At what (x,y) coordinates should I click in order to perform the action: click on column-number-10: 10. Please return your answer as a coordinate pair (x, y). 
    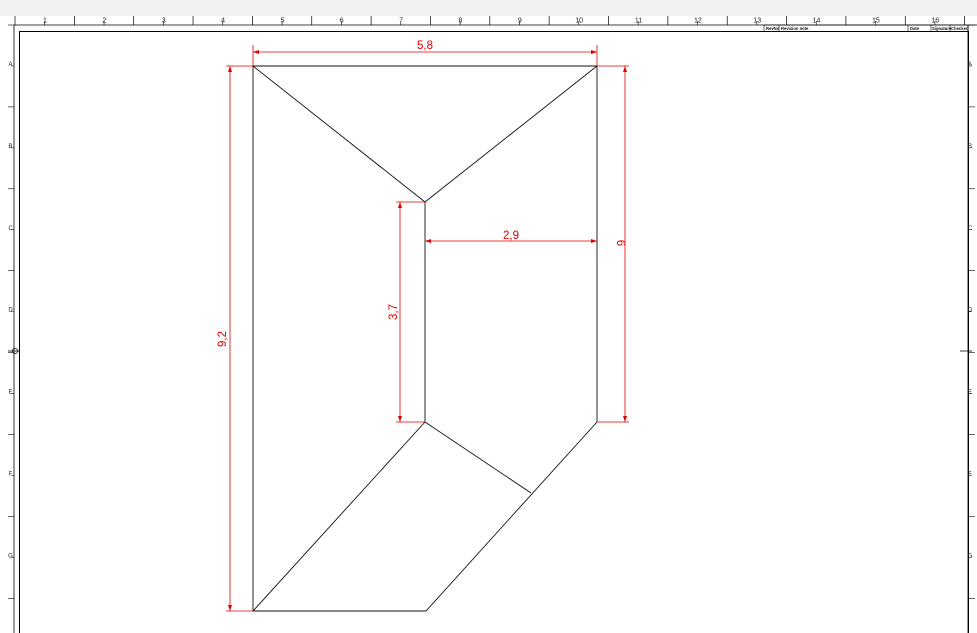
    Looking at the image, I should click on (579, 21).